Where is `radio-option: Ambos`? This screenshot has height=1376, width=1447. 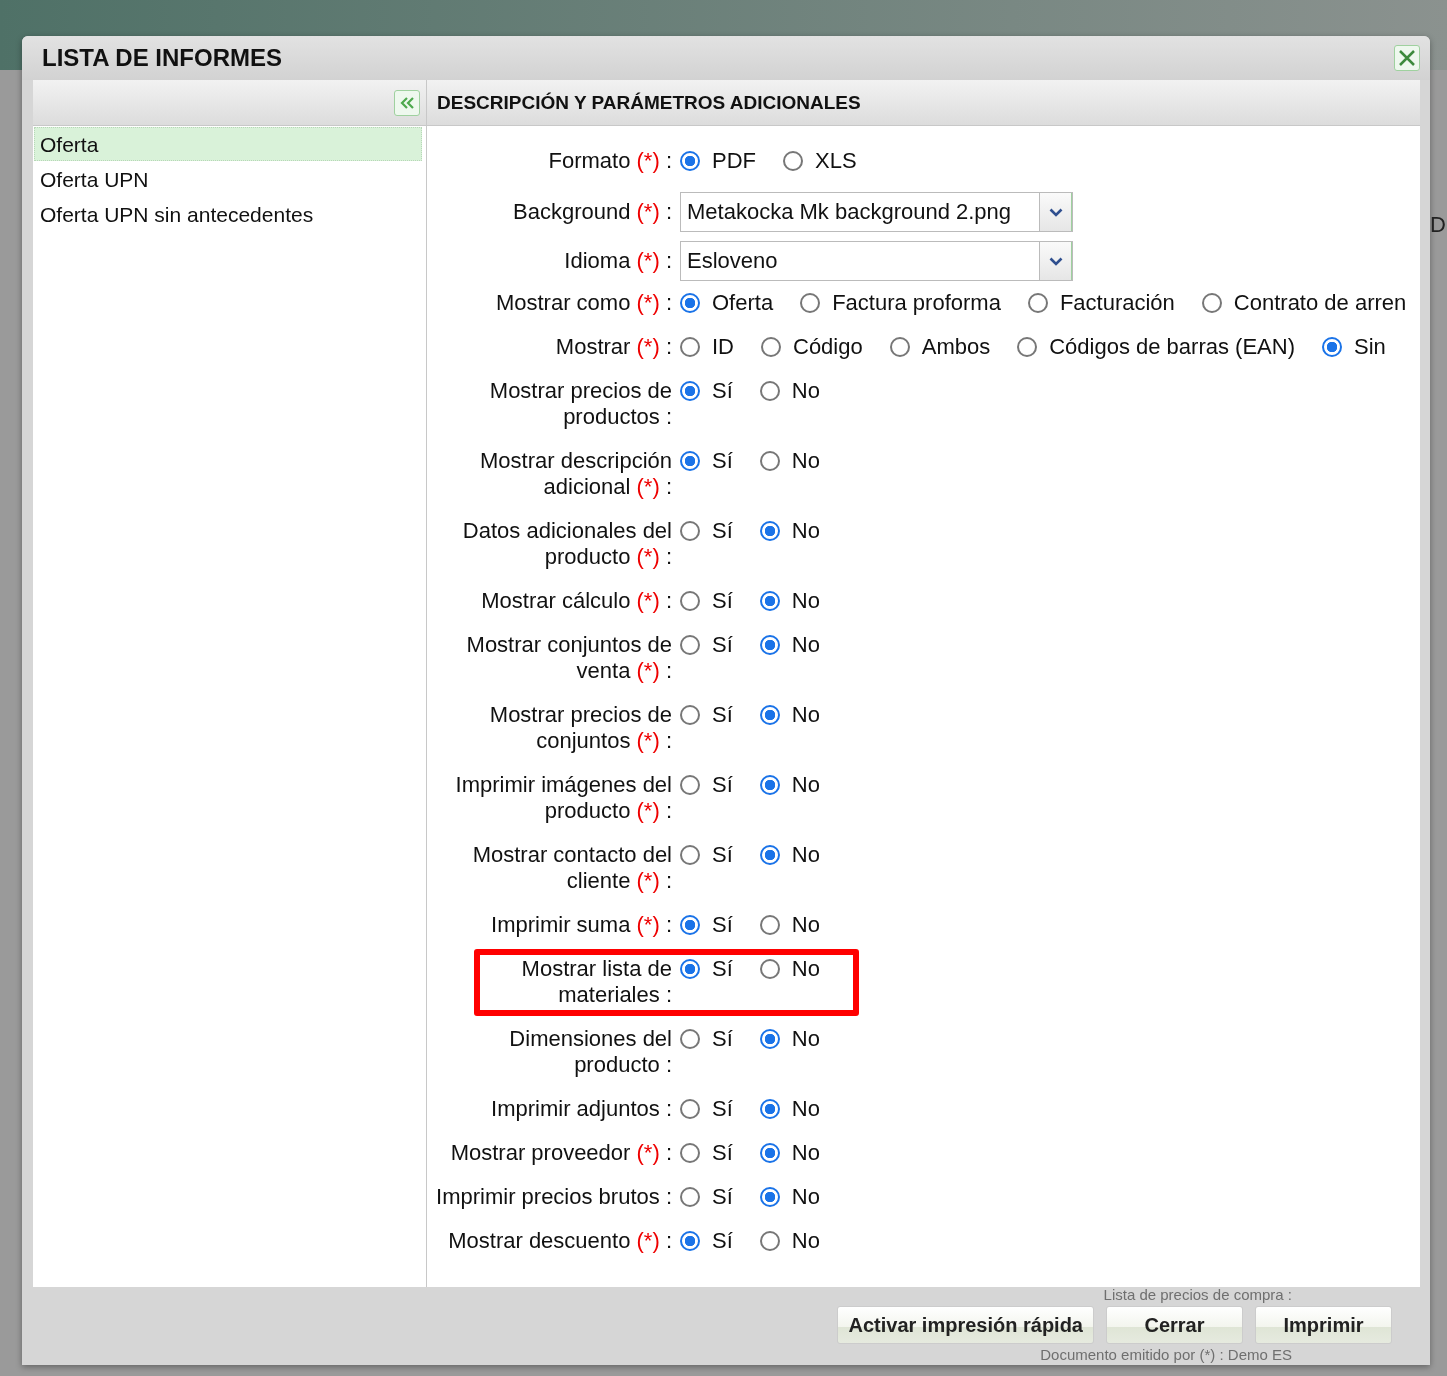 radio-option: Ambos is located at coordinates (940, 347).